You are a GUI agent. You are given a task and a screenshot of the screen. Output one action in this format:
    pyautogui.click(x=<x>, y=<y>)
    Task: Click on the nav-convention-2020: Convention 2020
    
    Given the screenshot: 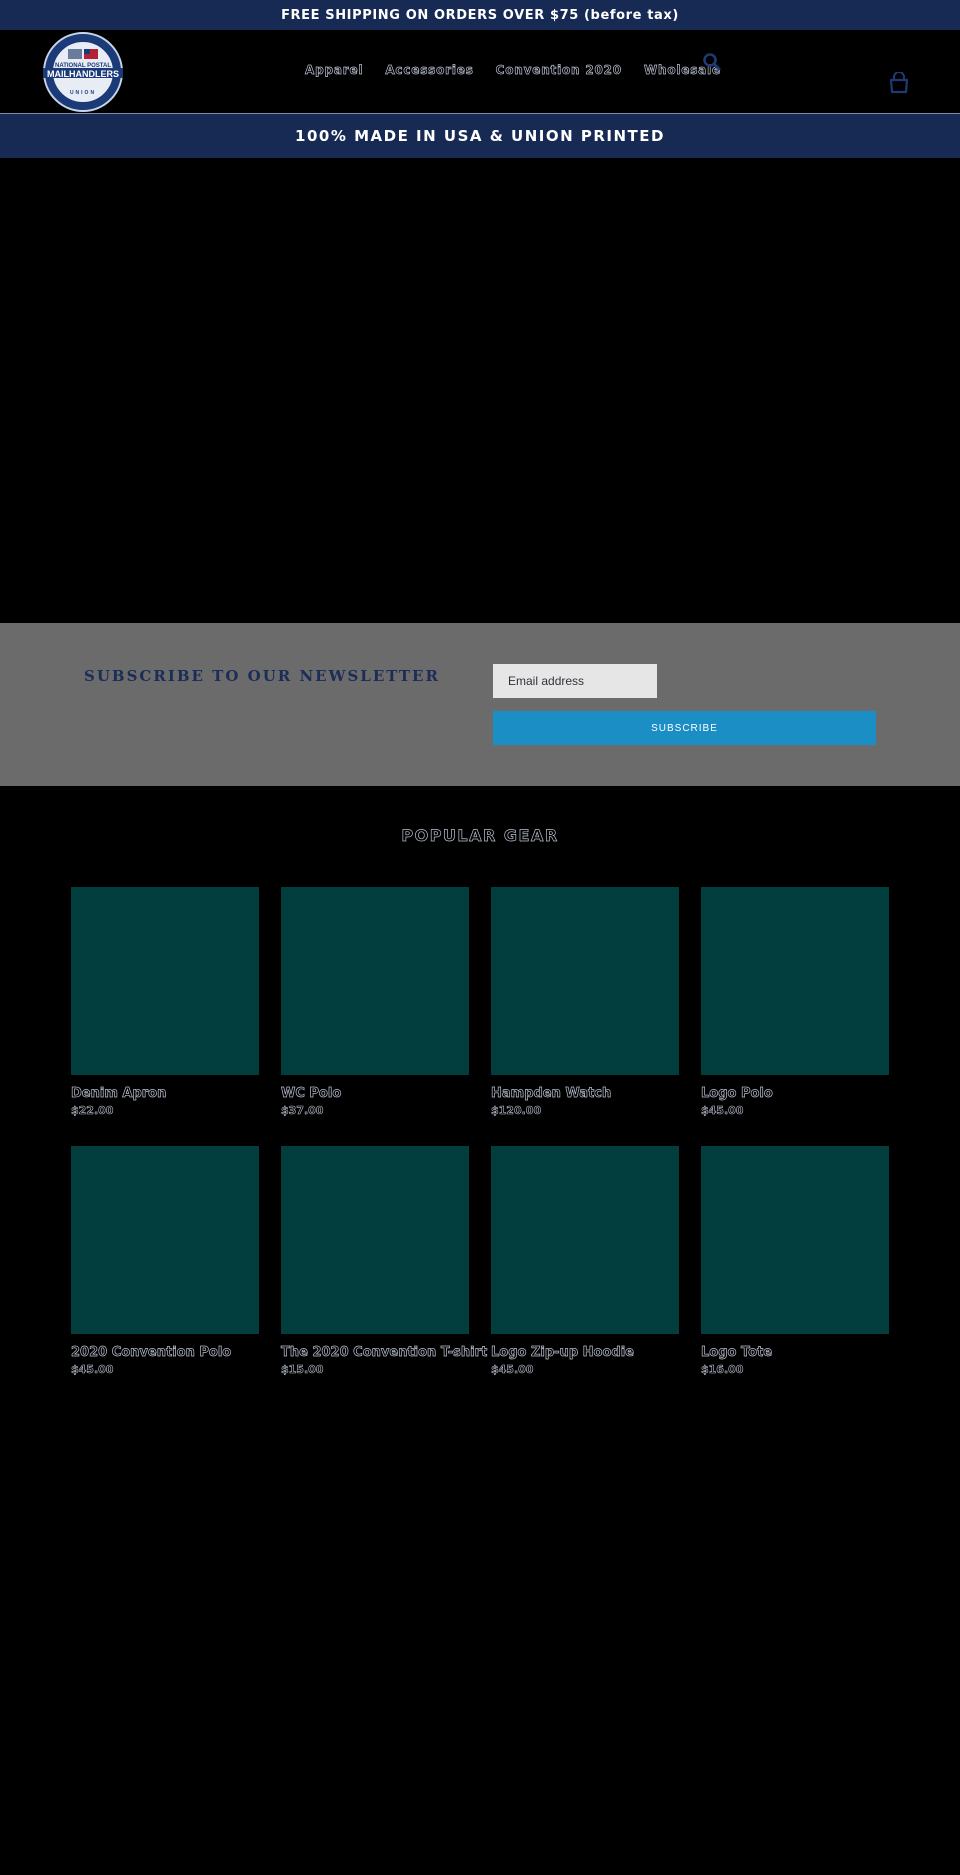 What is the action you would take?
    pyautogui.click(x=558, y=70)
    